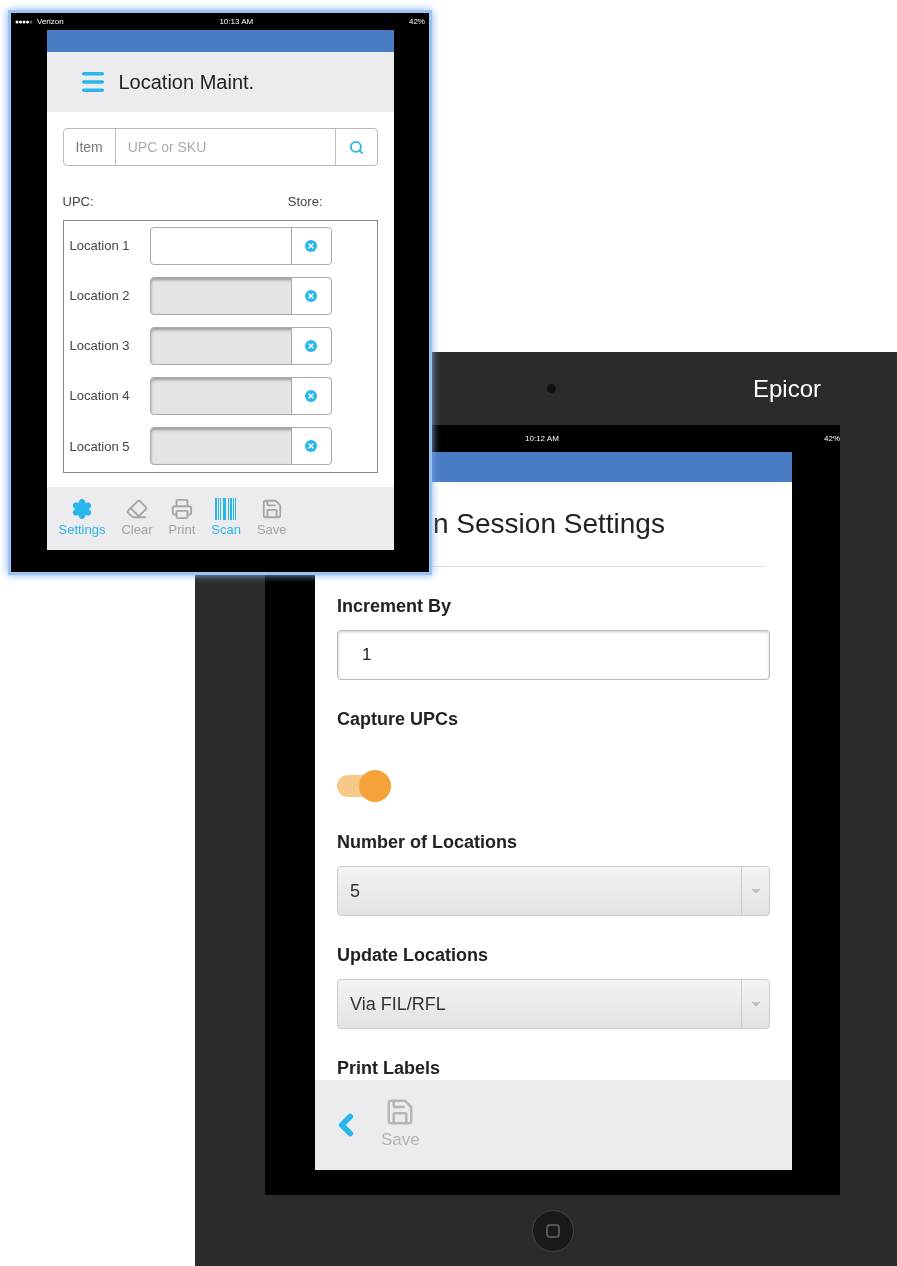 Image resolution: width=897 pixels, height=1266 pixels. I want to click on toolbar-button: Print, so click(182, 518).